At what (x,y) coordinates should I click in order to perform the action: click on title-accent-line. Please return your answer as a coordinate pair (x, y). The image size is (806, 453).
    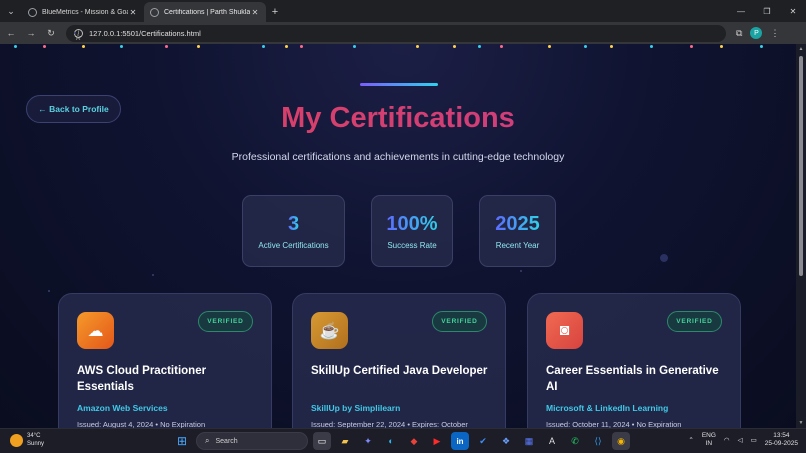
    Looking at the image, I should click on (399, 84).